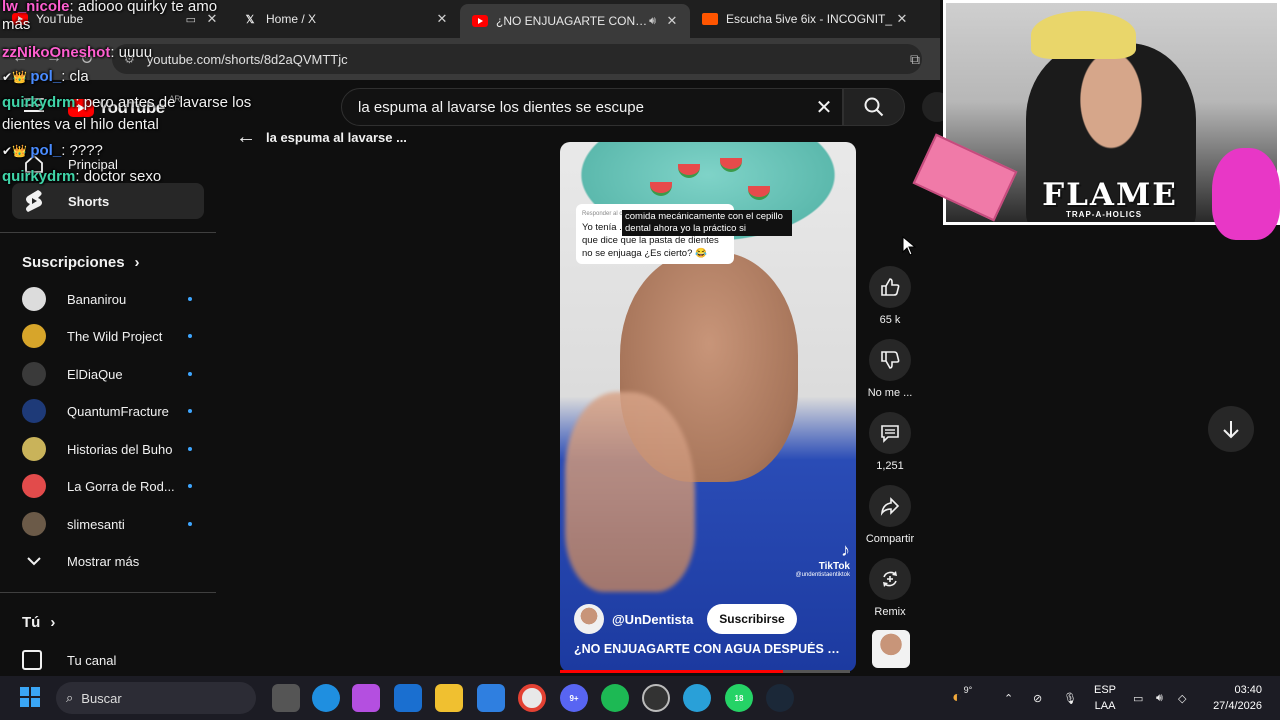  Describe the element at coordinates (491, 698) in the screenshot. I see `store-icon` at that location.